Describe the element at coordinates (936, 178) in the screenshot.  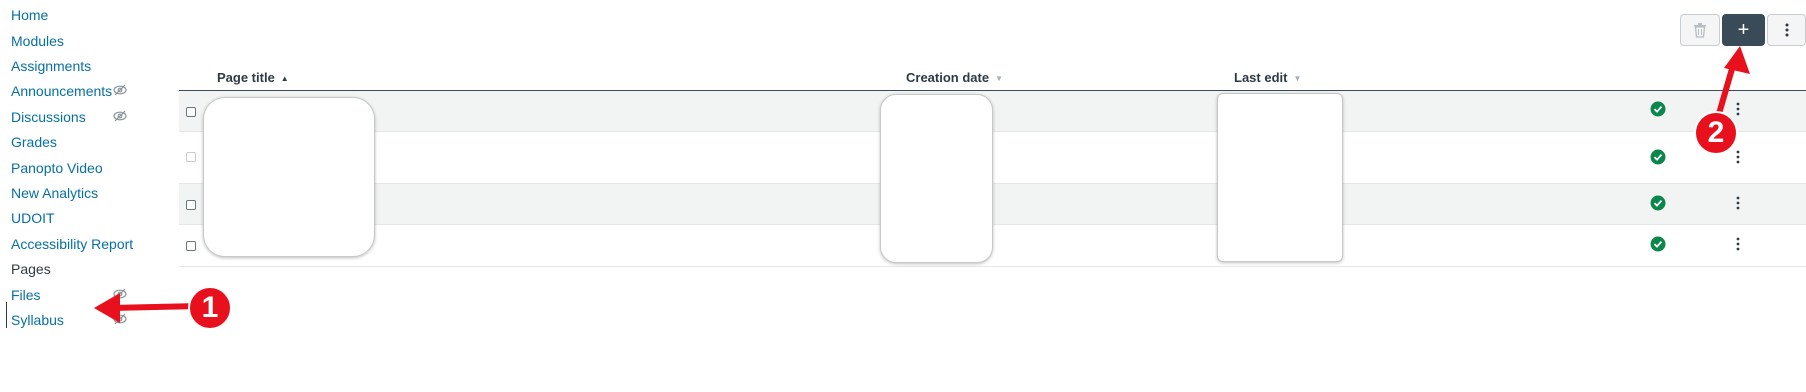
I see `redacted-creation-dates` at that location.